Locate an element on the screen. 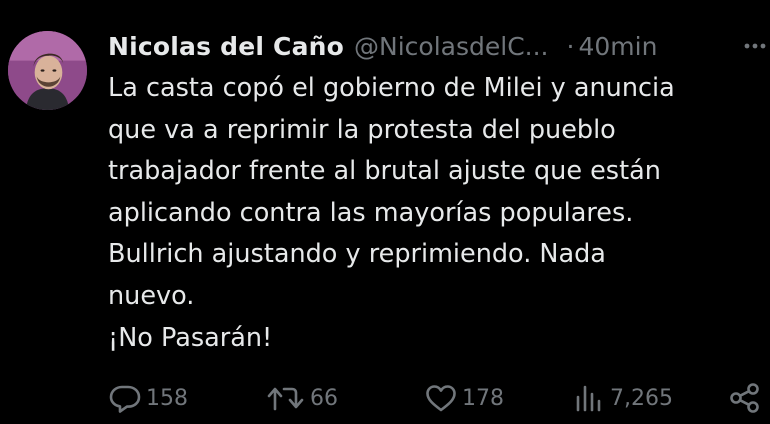 This screenshot has width=770, height=424. reply-button: 158 is located at coordinates (148, 398).